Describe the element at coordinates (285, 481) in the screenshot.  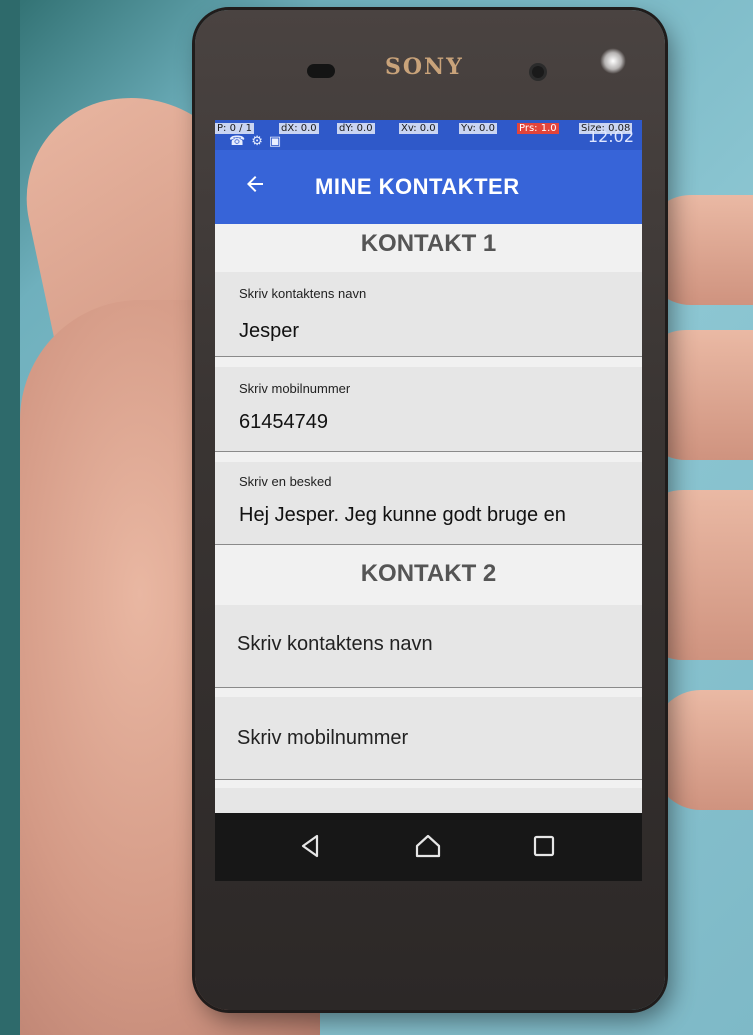
I see `contact-1-message-label: Skriv en besked` at that location.